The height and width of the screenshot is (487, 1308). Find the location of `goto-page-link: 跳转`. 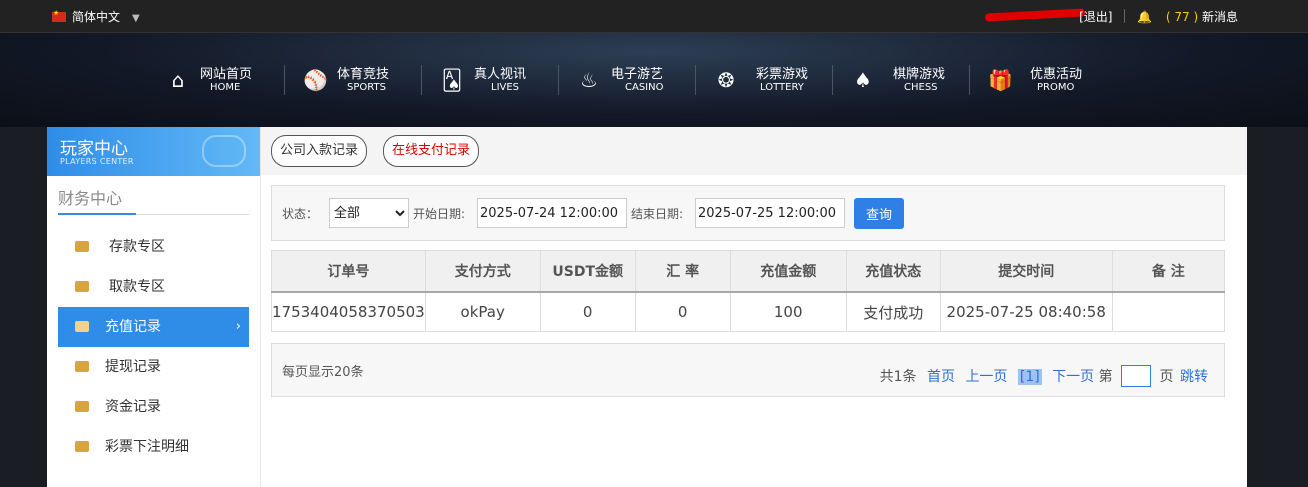

goto-page-link: 跳转 is located at coordinates (1194, 377).